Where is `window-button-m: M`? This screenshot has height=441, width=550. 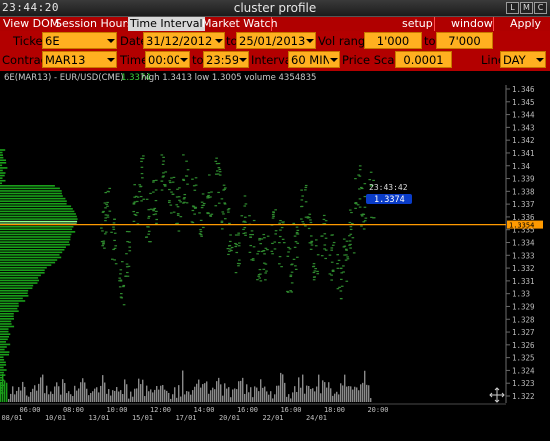
window-button-m: M is located at coordinates (526, 8).